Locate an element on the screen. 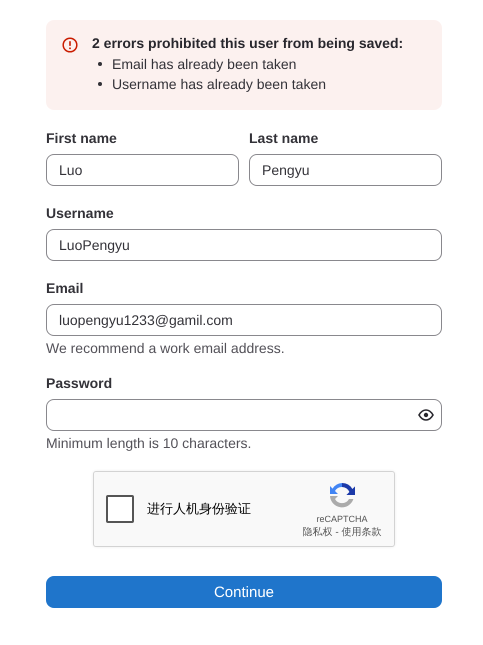  input-field: Pengyu is located at coordinates (345, 170).